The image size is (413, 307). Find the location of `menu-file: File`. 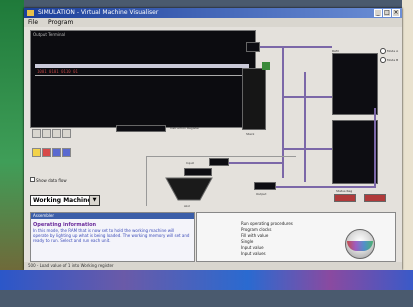

menu-file: File is located at coordinates (33, 22).